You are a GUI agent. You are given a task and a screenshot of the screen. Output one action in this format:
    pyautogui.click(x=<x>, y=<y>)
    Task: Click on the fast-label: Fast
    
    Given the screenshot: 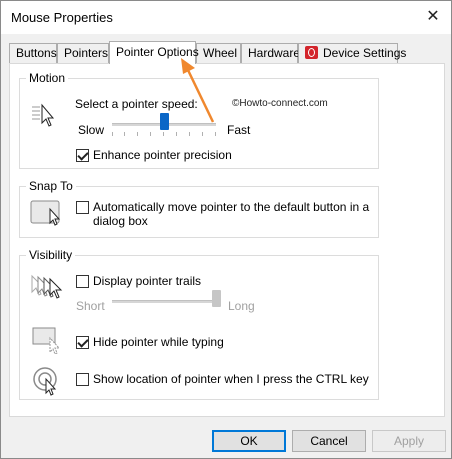 What is the action you would take?
    pyautogui.click(x=239, y=130)
    